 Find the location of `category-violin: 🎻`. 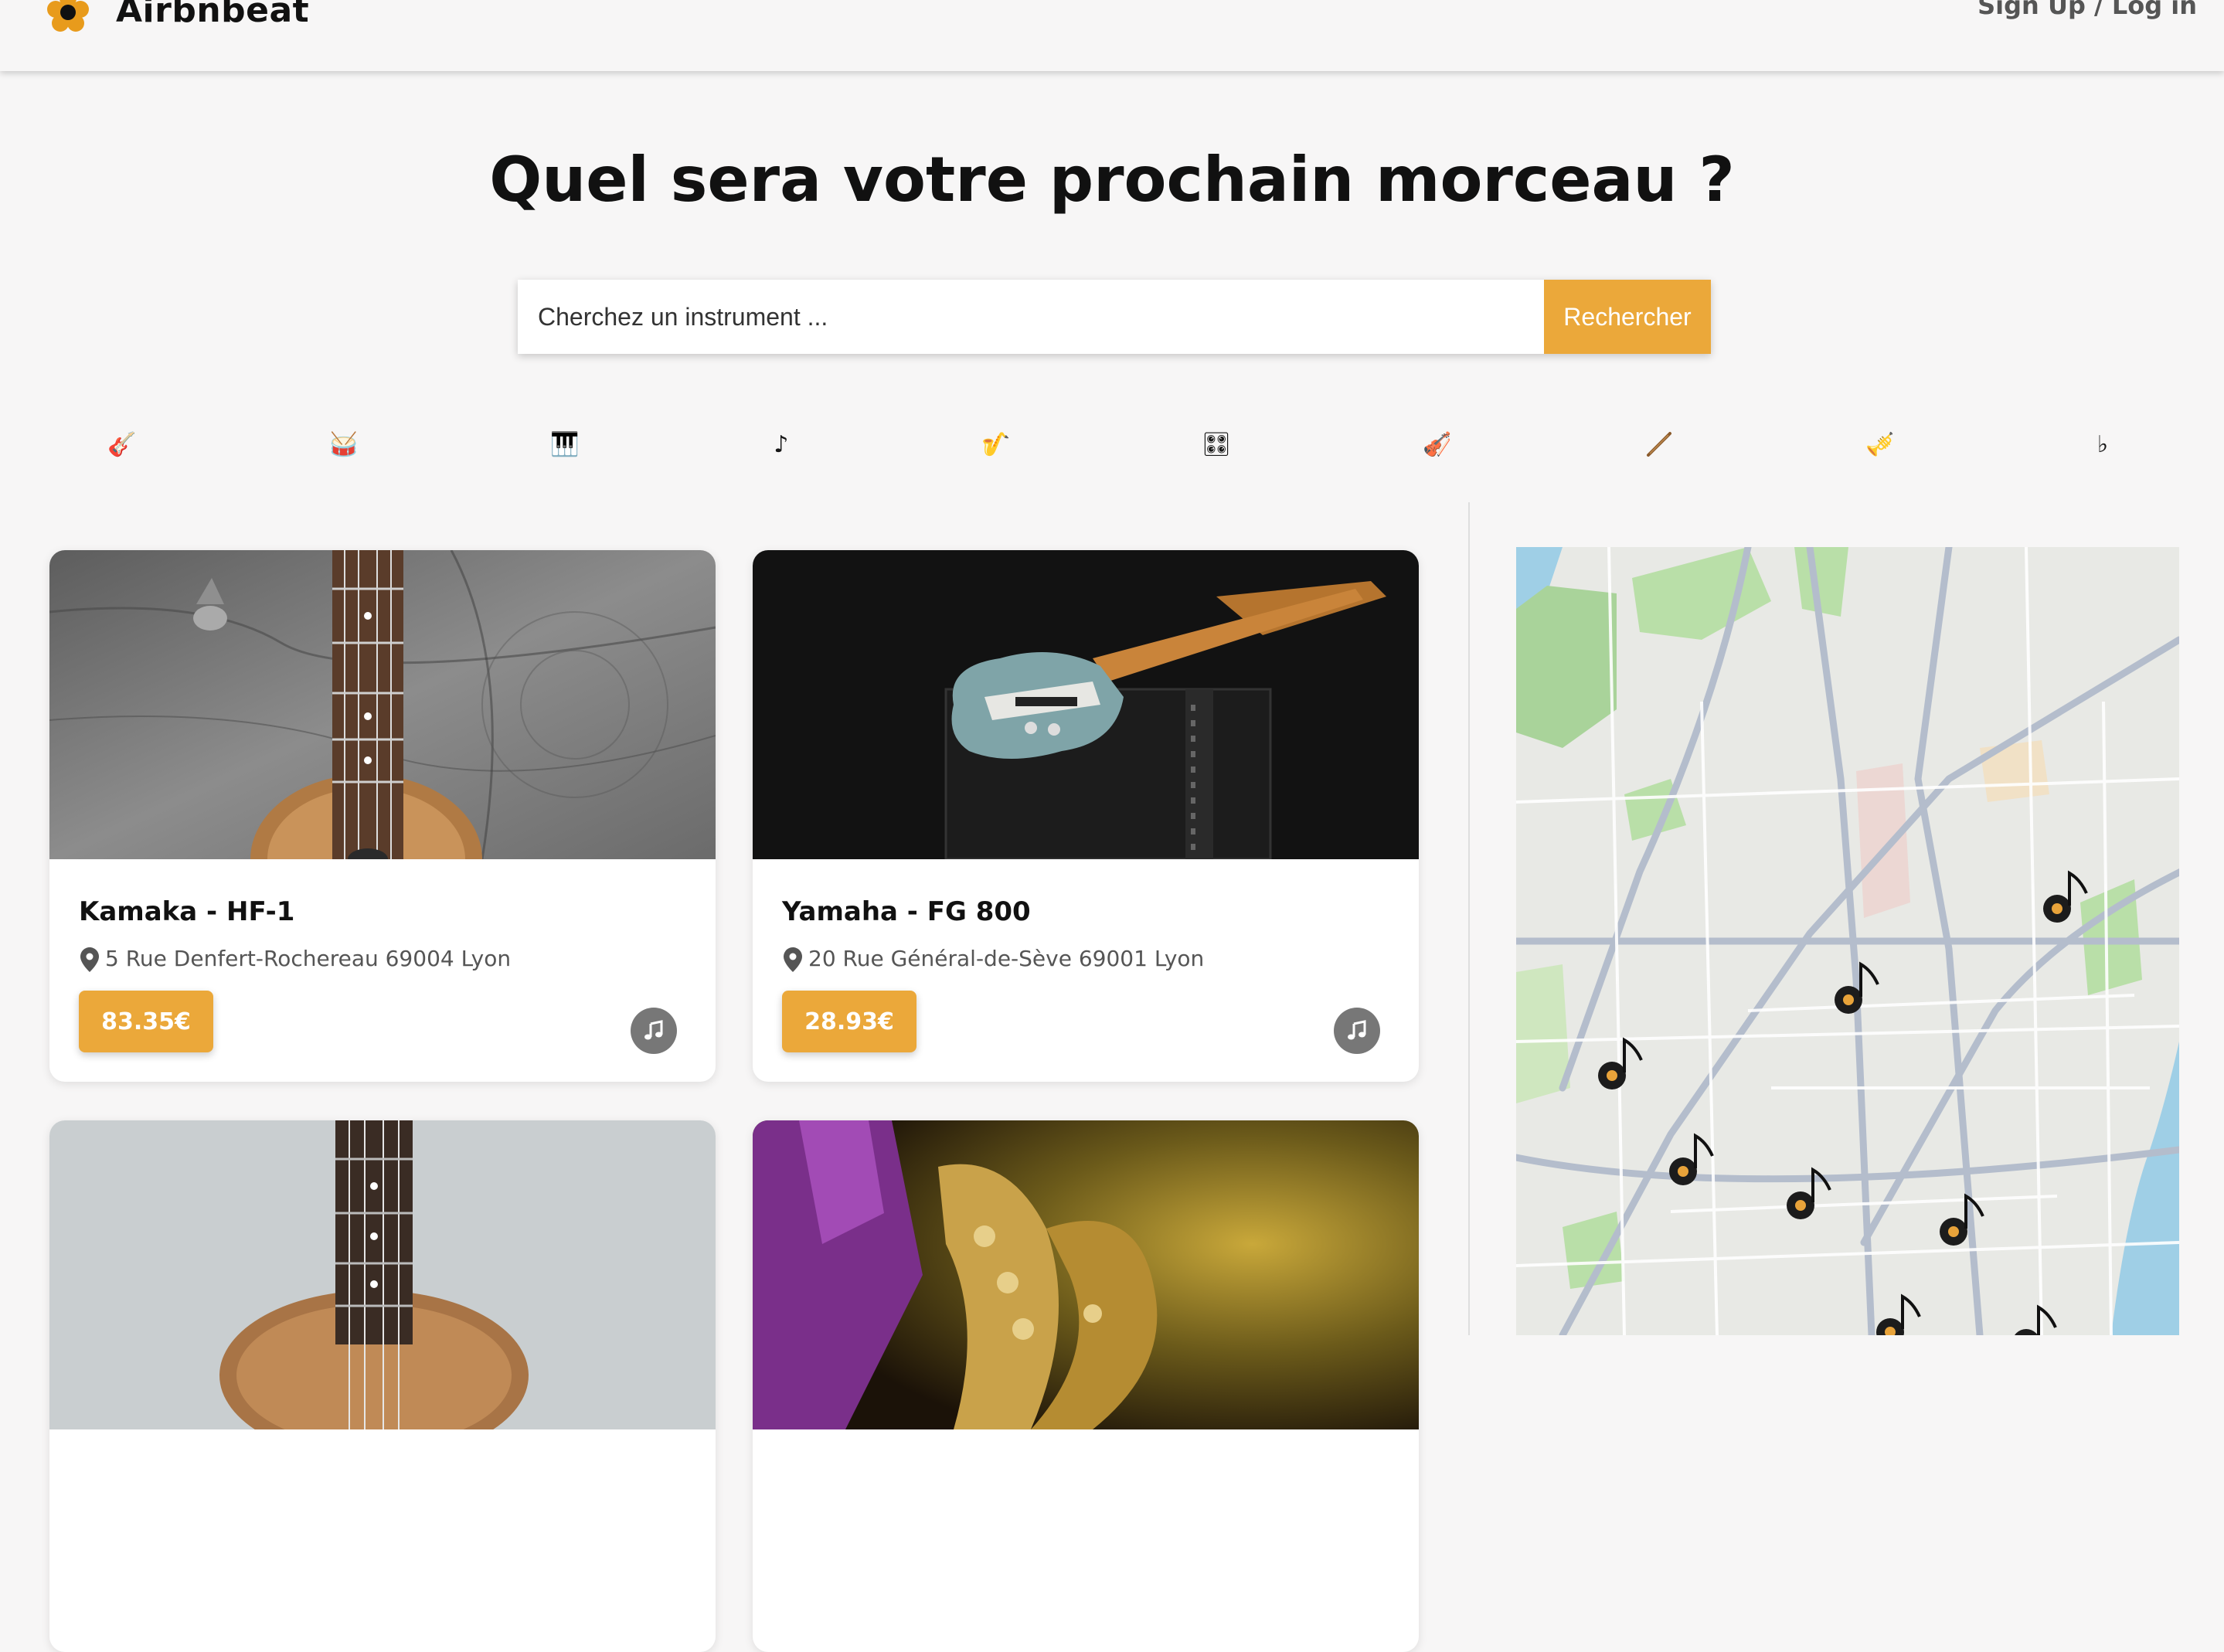

category-violin: 🎻 is located at coordinates (1437, 444).